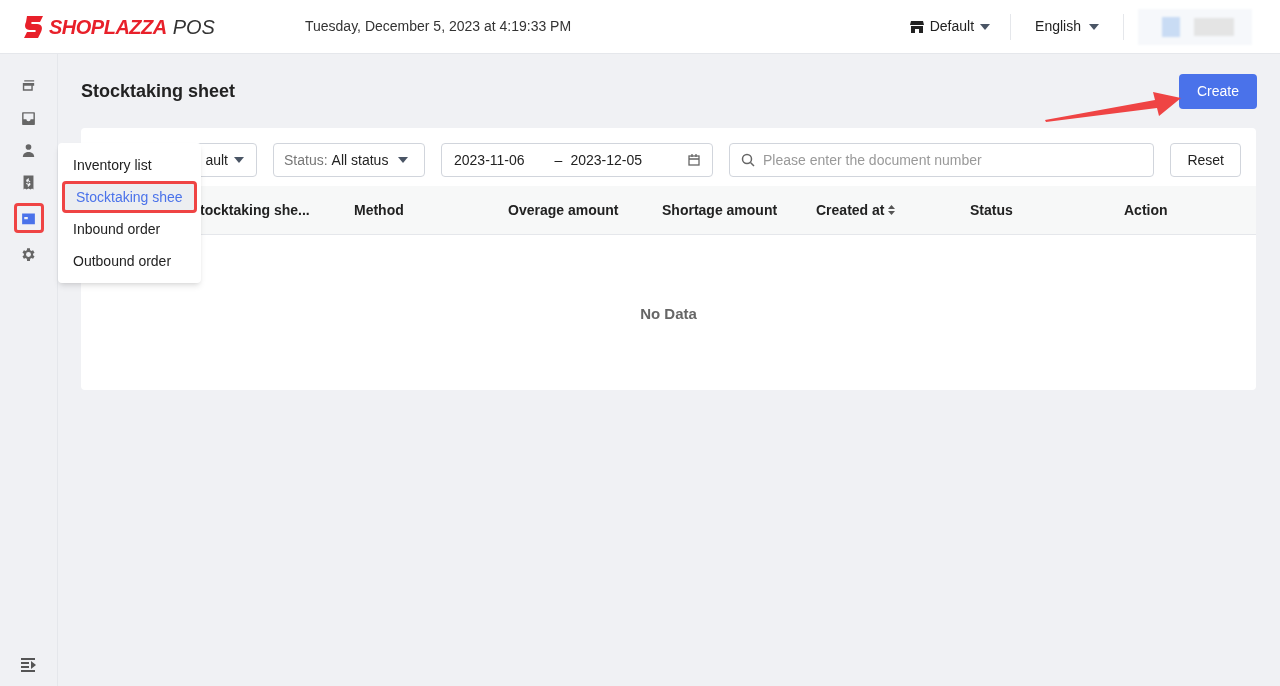  I want to click on sort-icon, so click(892, 210).